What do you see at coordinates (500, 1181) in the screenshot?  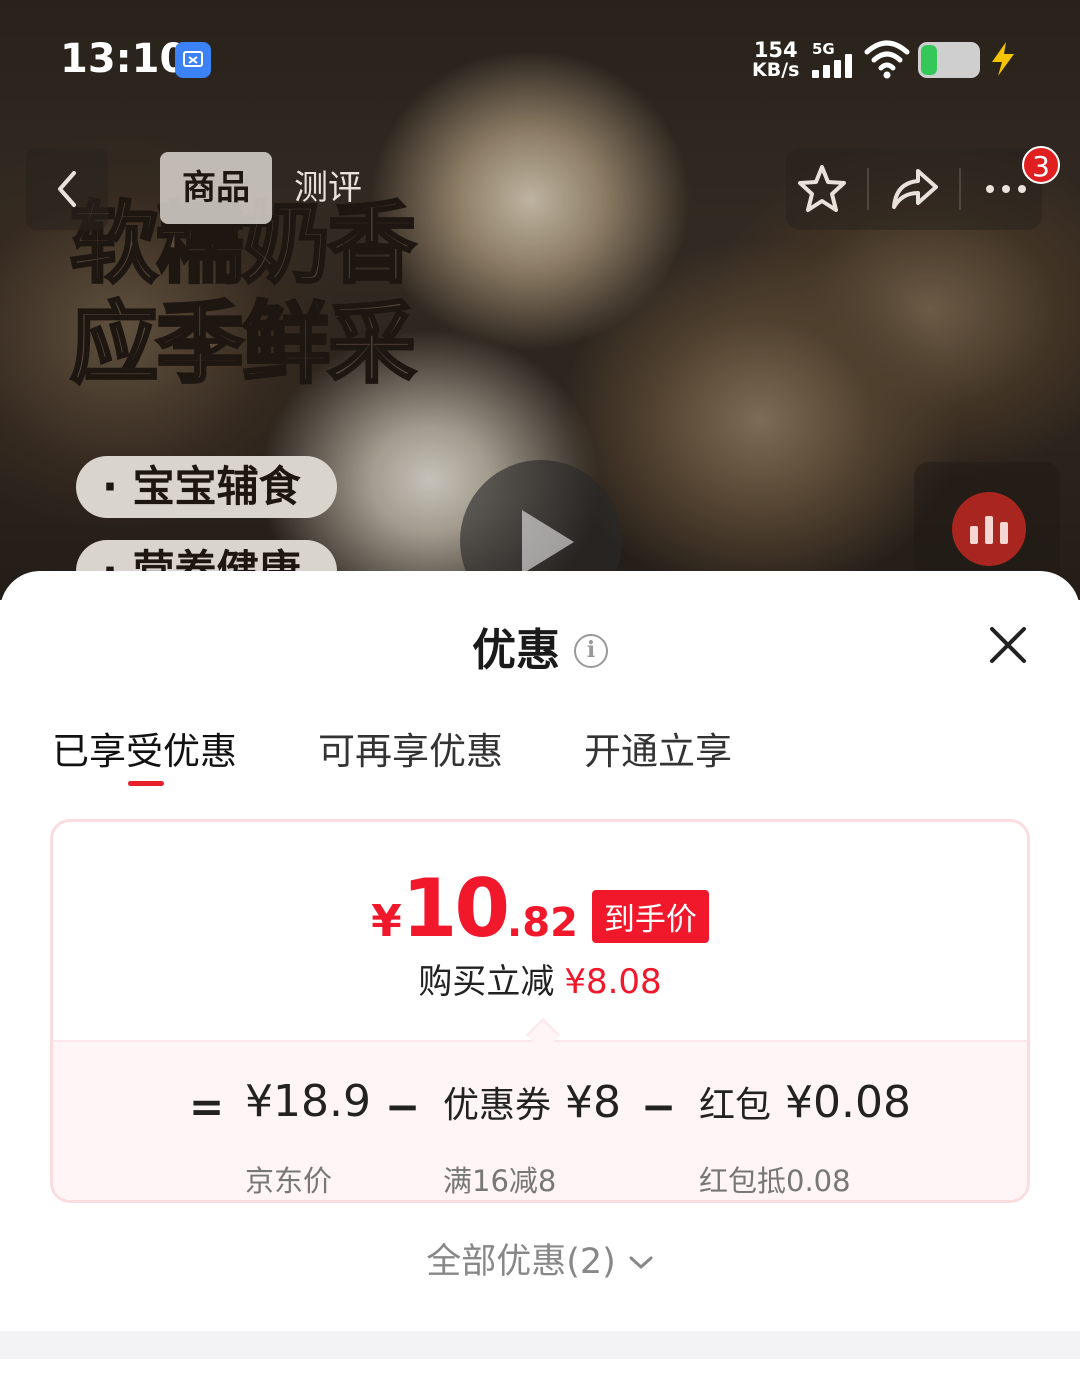 I see `coupon-rule: 满16减8` at bounding box center [500, 1181].